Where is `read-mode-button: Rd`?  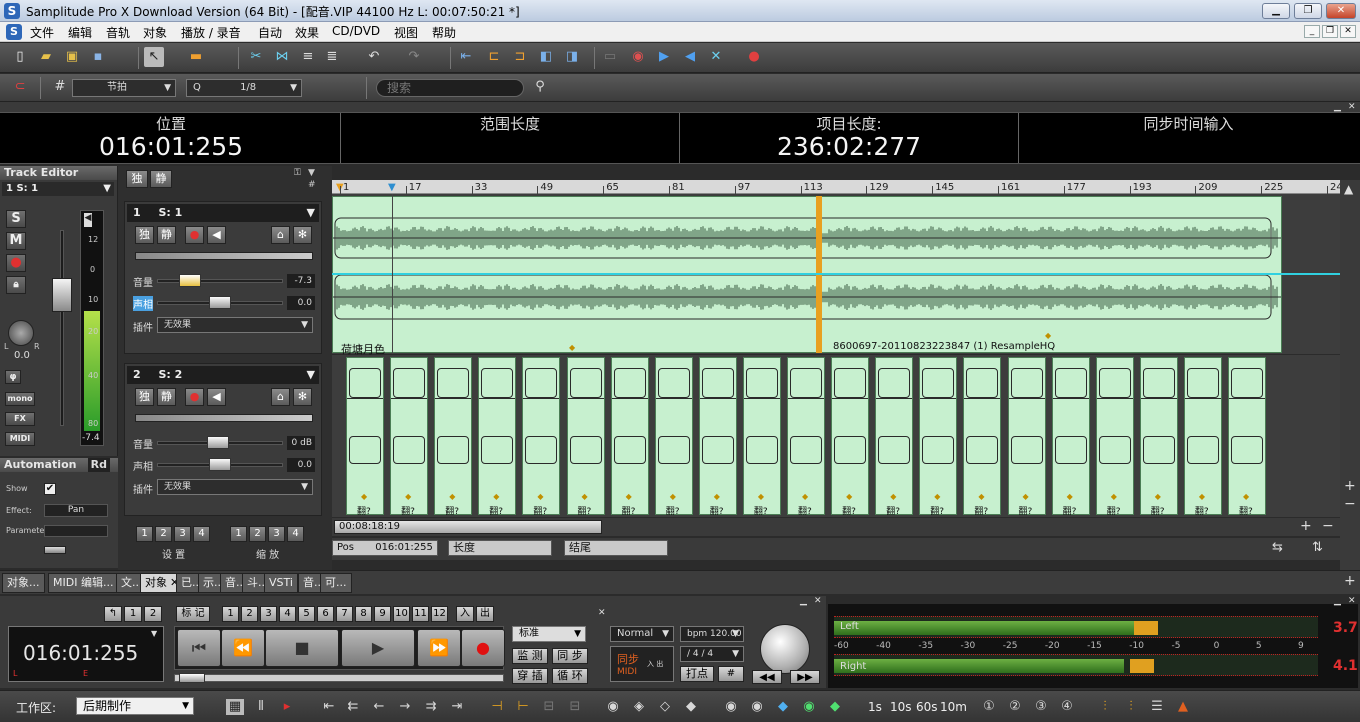
read-mode-button: Rd is located at coordinates (98, 465).